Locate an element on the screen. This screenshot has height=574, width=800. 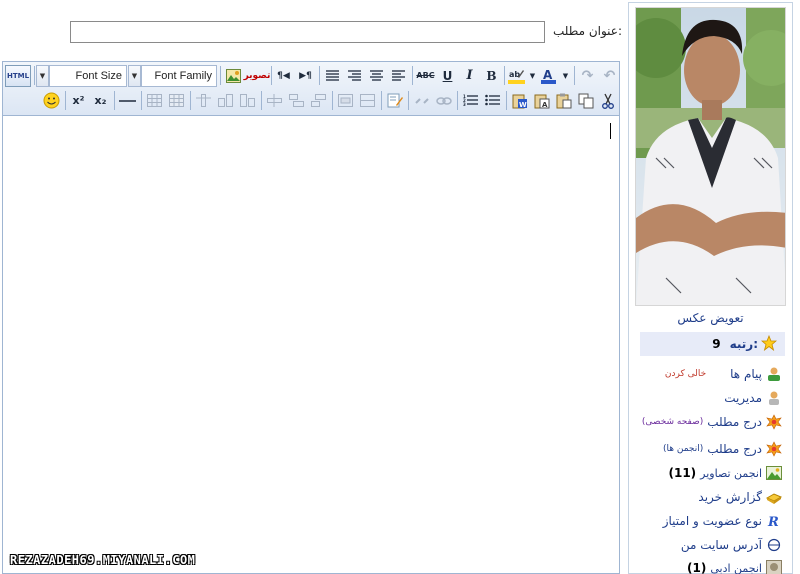
svg-text: W is located at coordinates (523, 105).